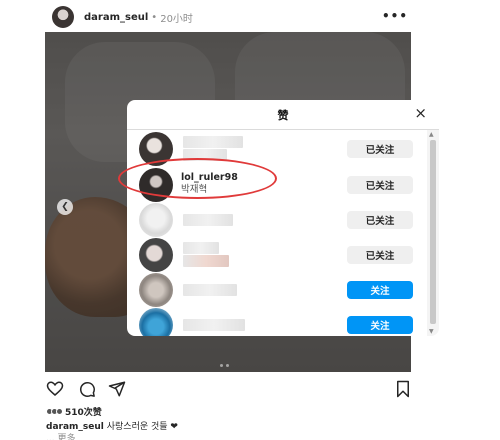  I want to click on comment-icon, so click(87, 389).